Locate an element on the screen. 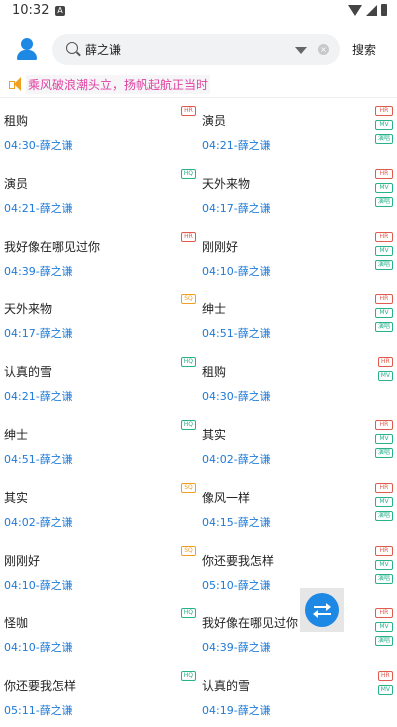  song-item: 其实 04:02-薛之谦 SQ is located at coordinates (99, 508).